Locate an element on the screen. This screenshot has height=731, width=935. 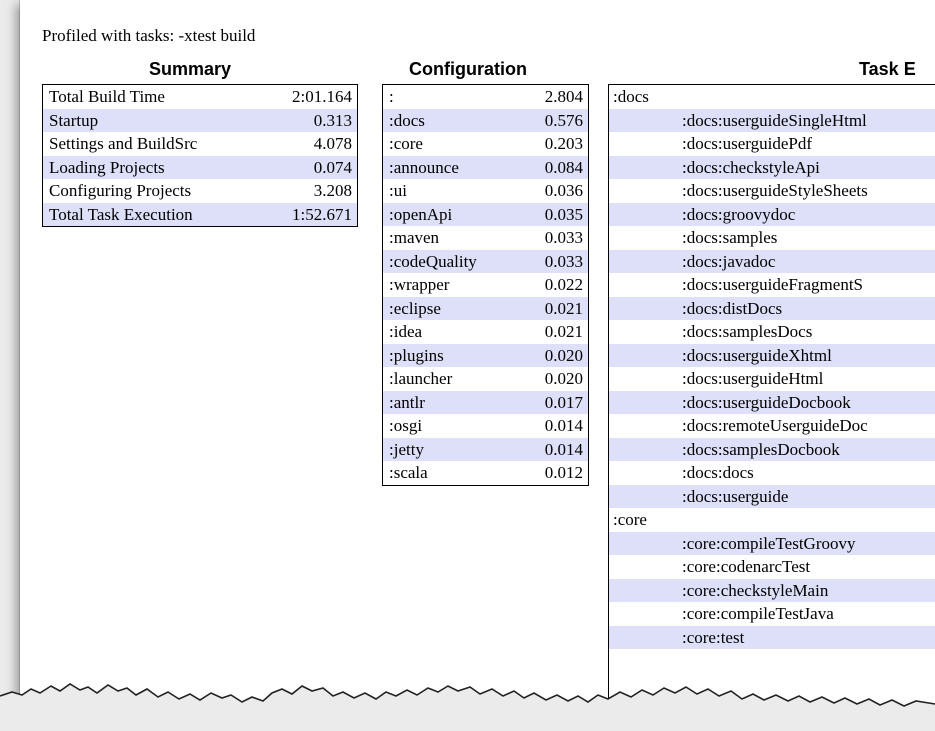
task-row: :docs:groovydoc is located at coordinates (772, 214).